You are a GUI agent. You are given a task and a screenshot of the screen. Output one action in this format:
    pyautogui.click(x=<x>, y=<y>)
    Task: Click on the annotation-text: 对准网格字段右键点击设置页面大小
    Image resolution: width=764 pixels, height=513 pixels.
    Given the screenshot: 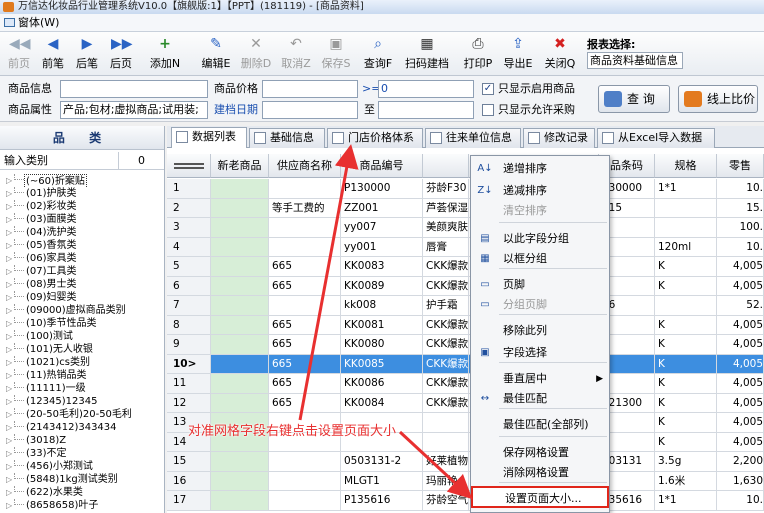 What is the action you would take?
    pyautogui.click(x=292, y=431)
    